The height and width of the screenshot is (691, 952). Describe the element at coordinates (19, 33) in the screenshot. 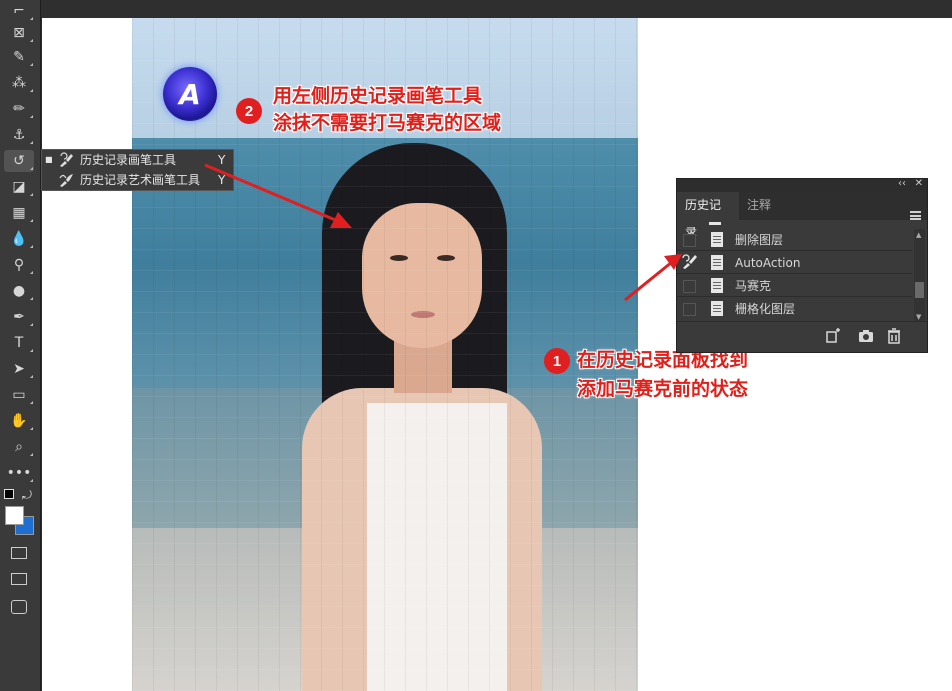

I see `frame-tool-icon: ⊠` at that location.